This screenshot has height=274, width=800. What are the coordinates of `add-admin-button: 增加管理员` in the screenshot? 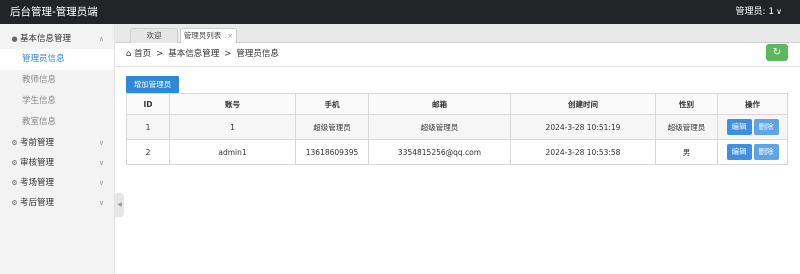 It's located at (152, 84).